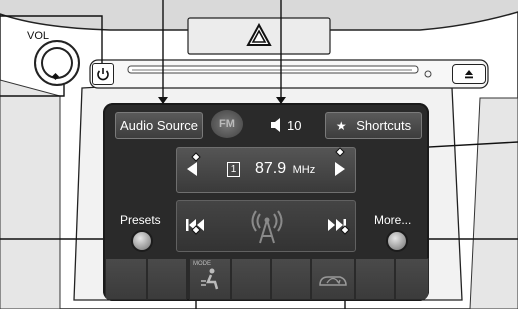  I want to click on skip-forward-icon, so click(337, 225).